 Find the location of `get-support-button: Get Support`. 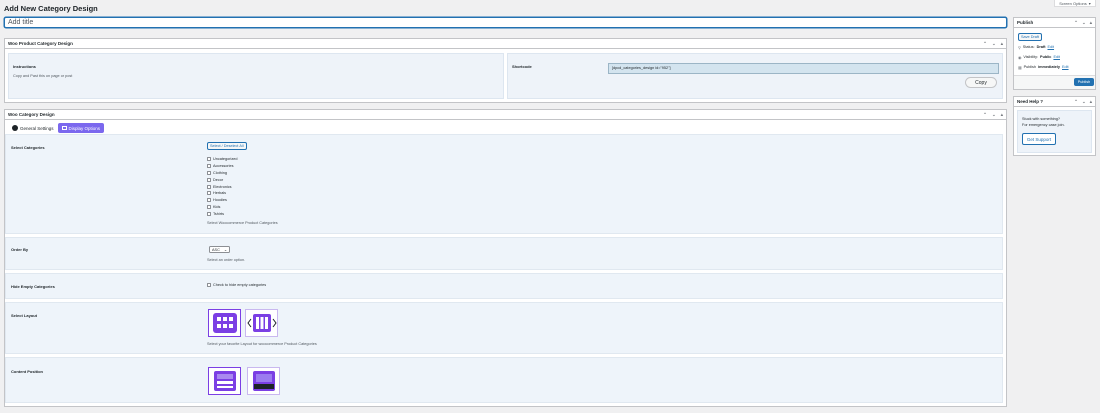

get-support-button: Get Support is located at coordinates (1039, 139).